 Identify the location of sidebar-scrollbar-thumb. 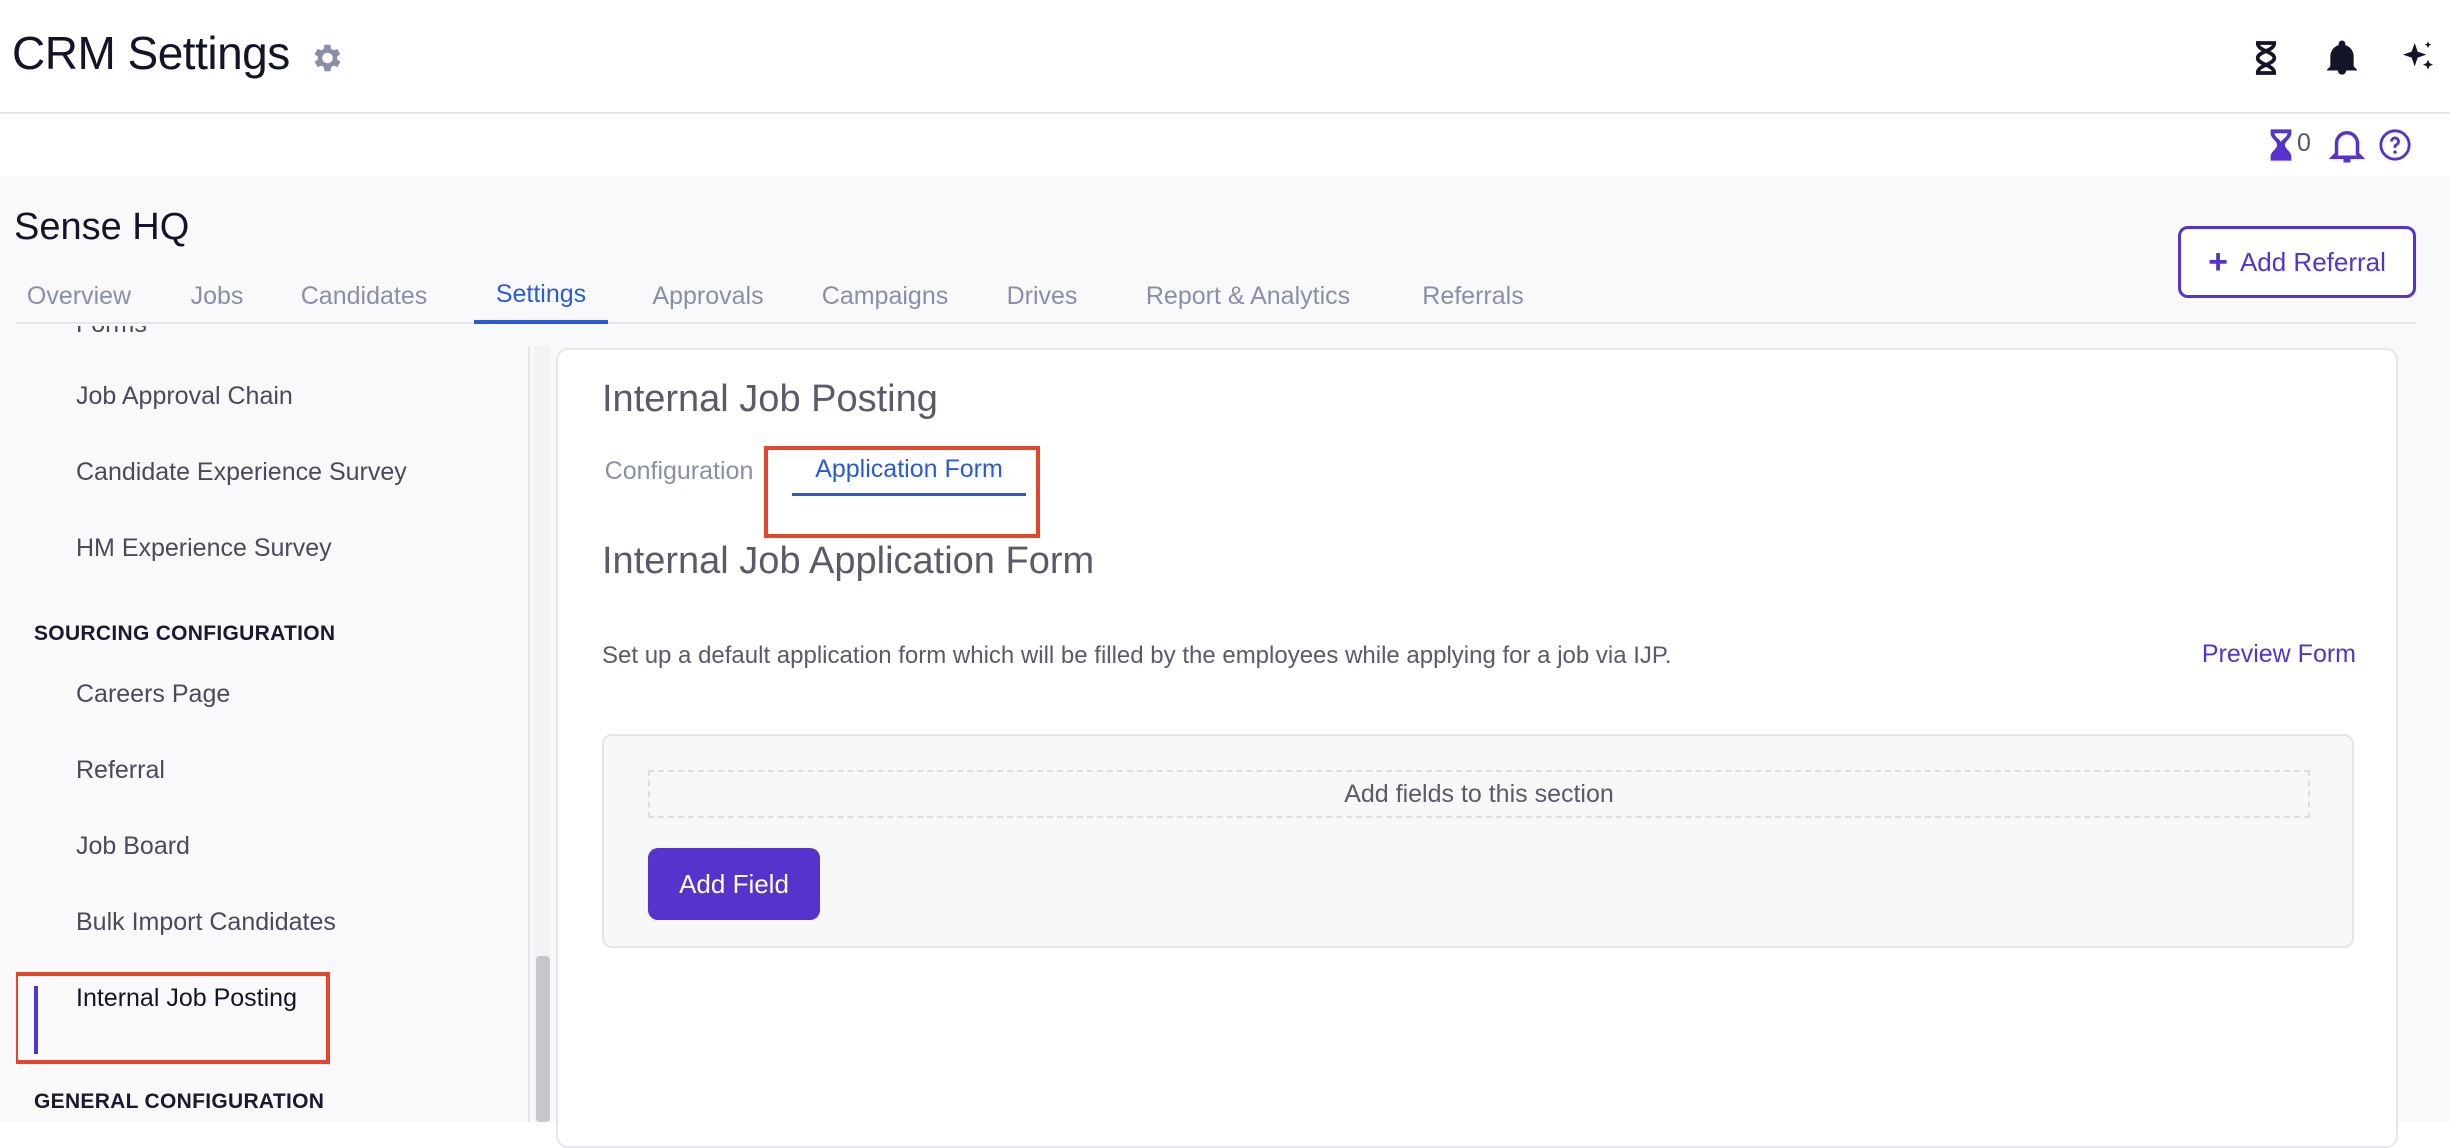
(543, 1039).